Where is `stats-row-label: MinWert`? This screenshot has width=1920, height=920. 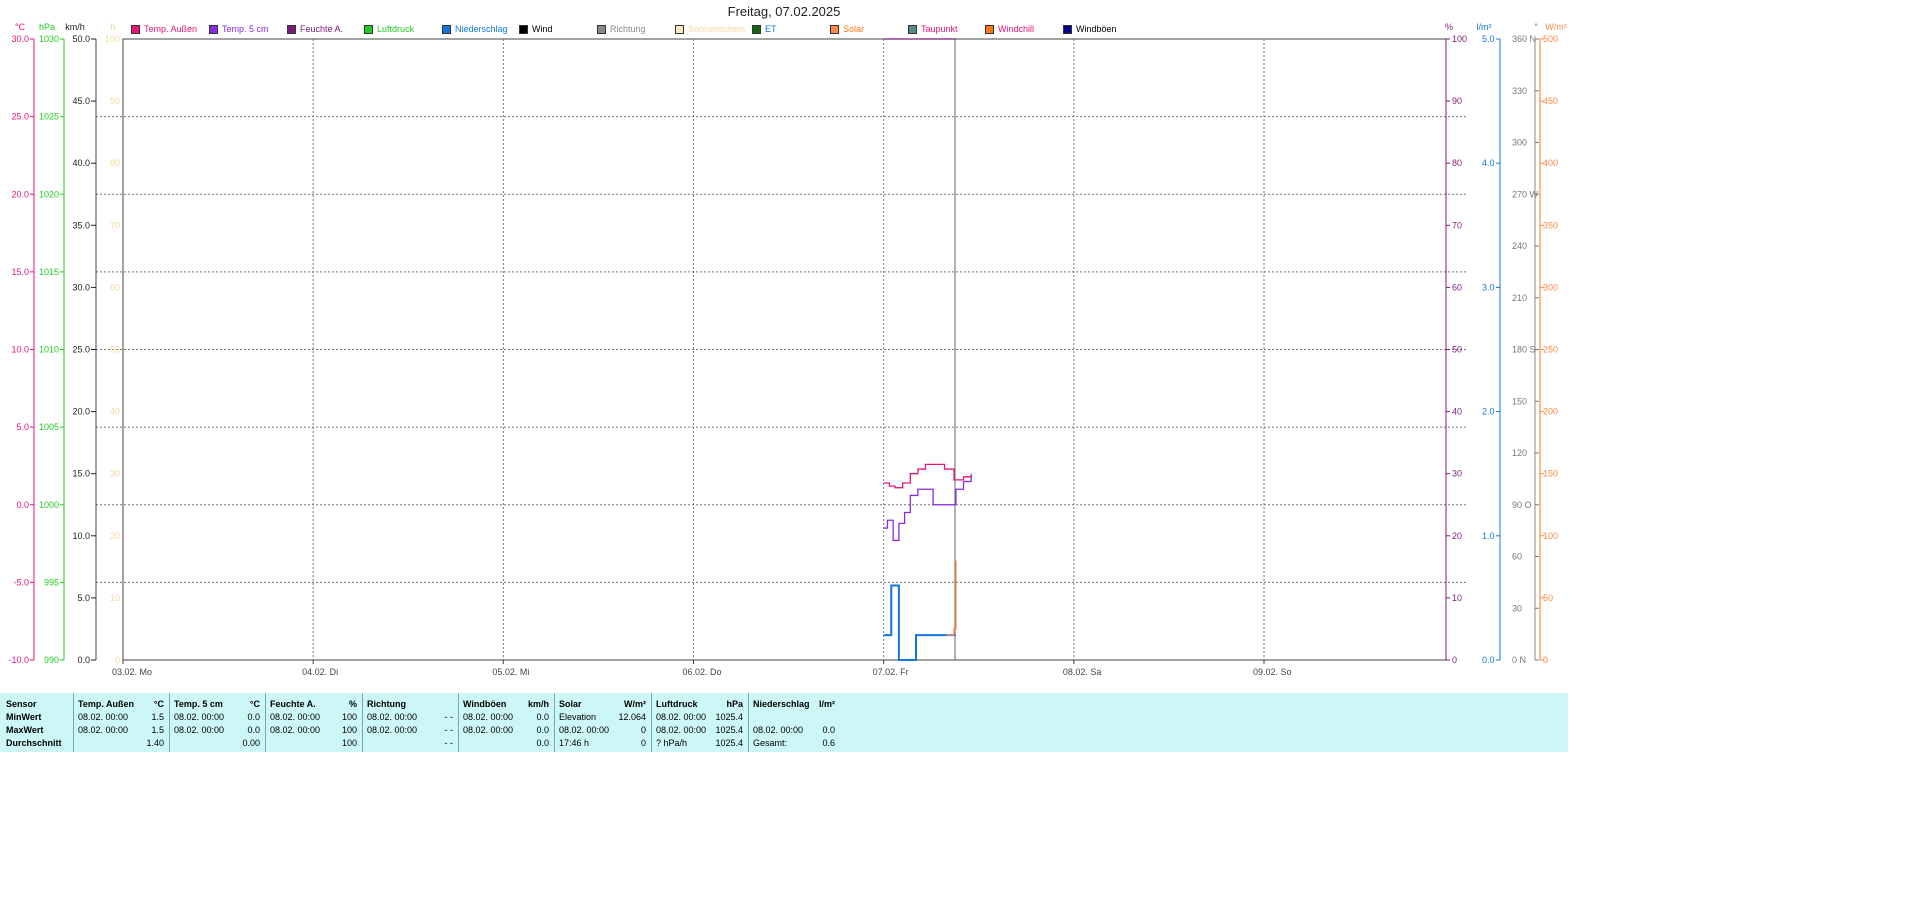
stats-row-label: MinWert is located at coordinates (24, 717).